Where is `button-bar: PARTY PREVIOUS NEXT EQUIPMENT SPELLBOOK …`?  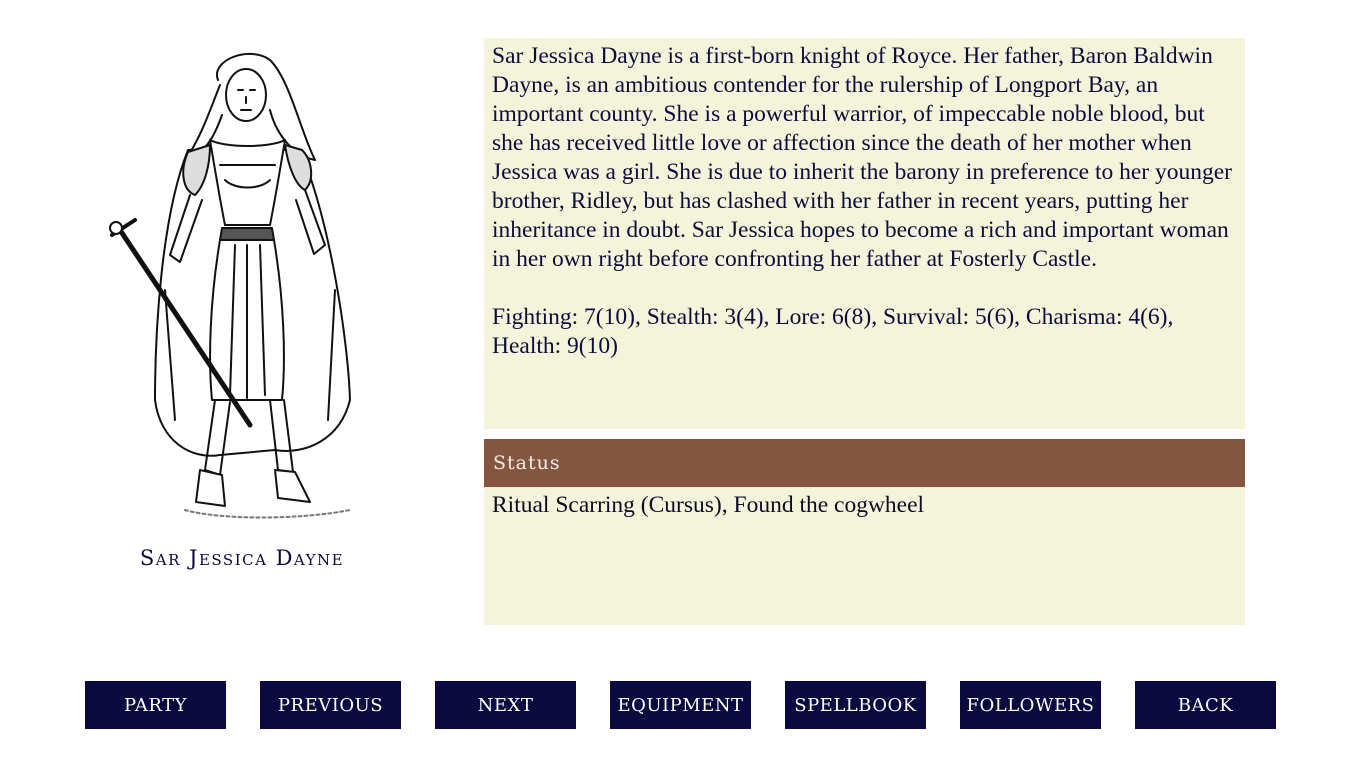 button-bar: PARTY PREVIOUS NEXT EQUIPMENT SPELLBOOK … is located at coordinates (683, 705).